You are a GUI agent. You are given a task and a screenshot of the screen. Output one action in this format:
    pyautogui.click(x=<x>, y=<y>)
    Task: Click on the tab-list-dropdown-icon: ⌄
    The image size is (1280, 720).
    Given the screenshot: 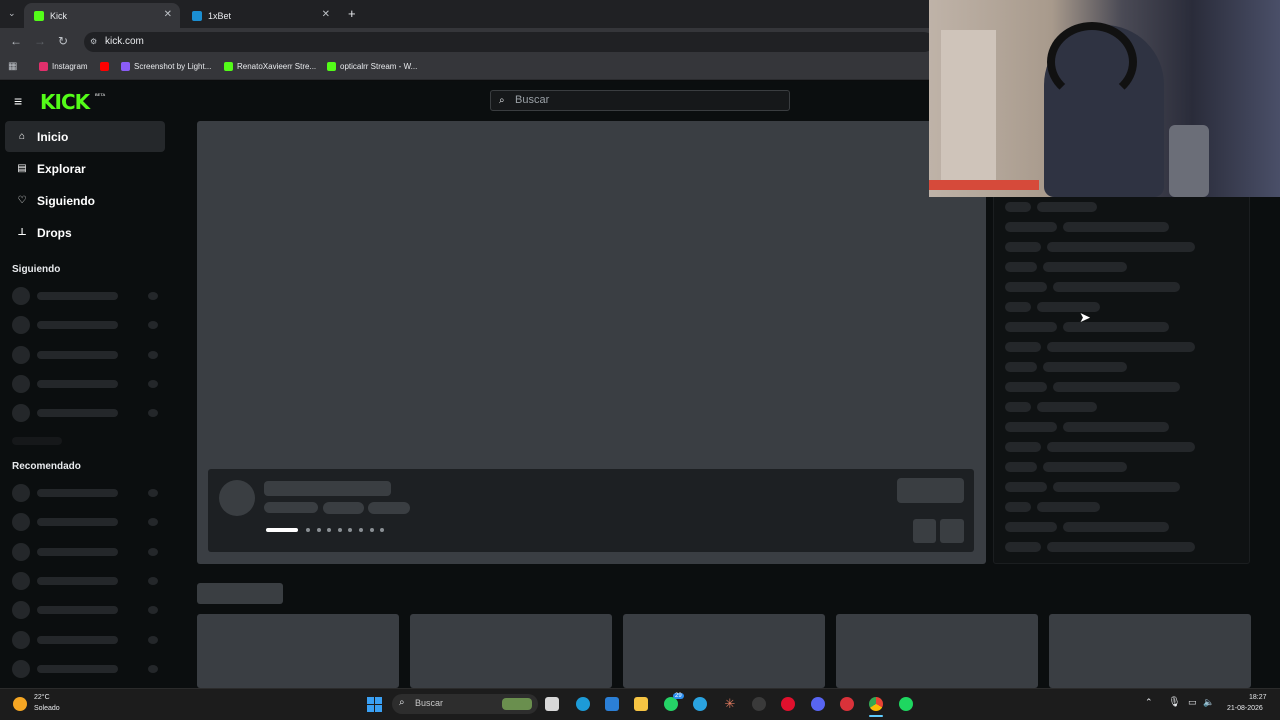 What is the action you would take?
    pyautogui.click(x=12, y=13)
    